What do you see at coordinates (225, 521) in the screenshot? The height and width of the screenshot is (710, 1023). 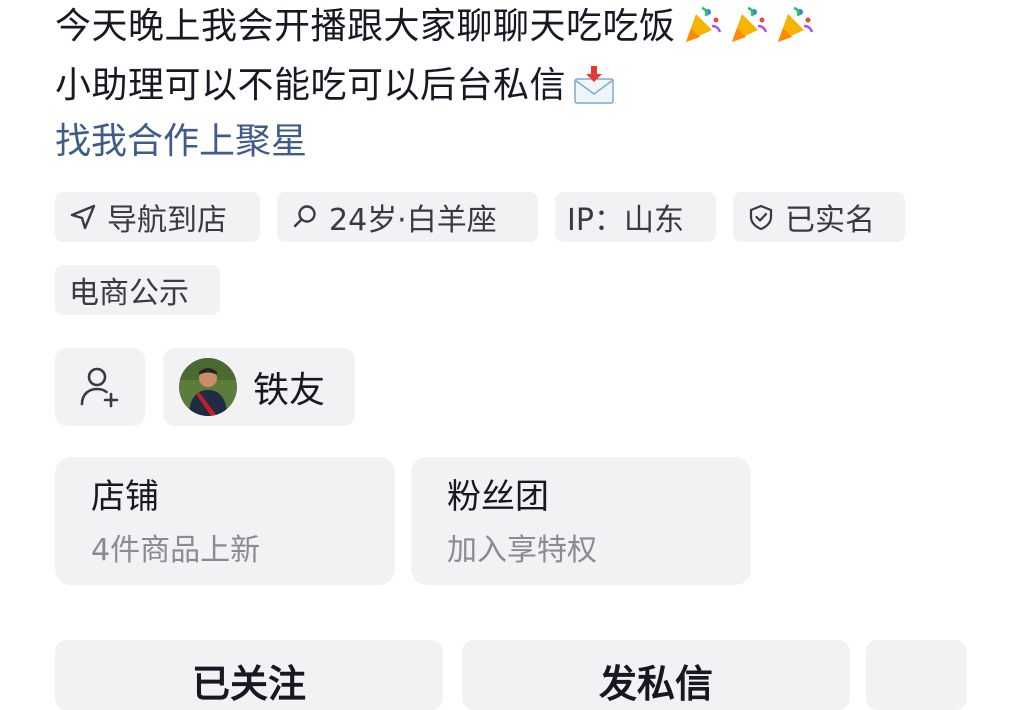 I see `shop-card: 店铺 4件商品上新` at bounding box center [225, 521].